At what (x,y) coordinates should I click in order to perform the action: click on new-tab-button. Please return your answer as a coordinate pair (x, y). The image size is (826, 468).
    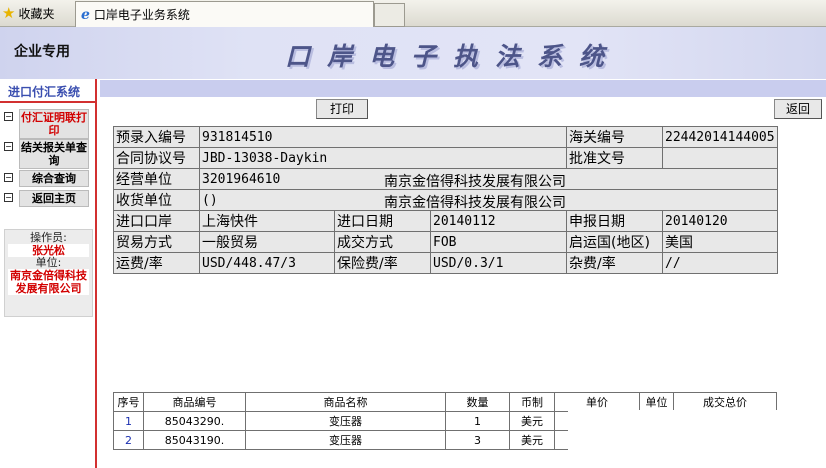
    Looking at the image, I should click on (389, 15).